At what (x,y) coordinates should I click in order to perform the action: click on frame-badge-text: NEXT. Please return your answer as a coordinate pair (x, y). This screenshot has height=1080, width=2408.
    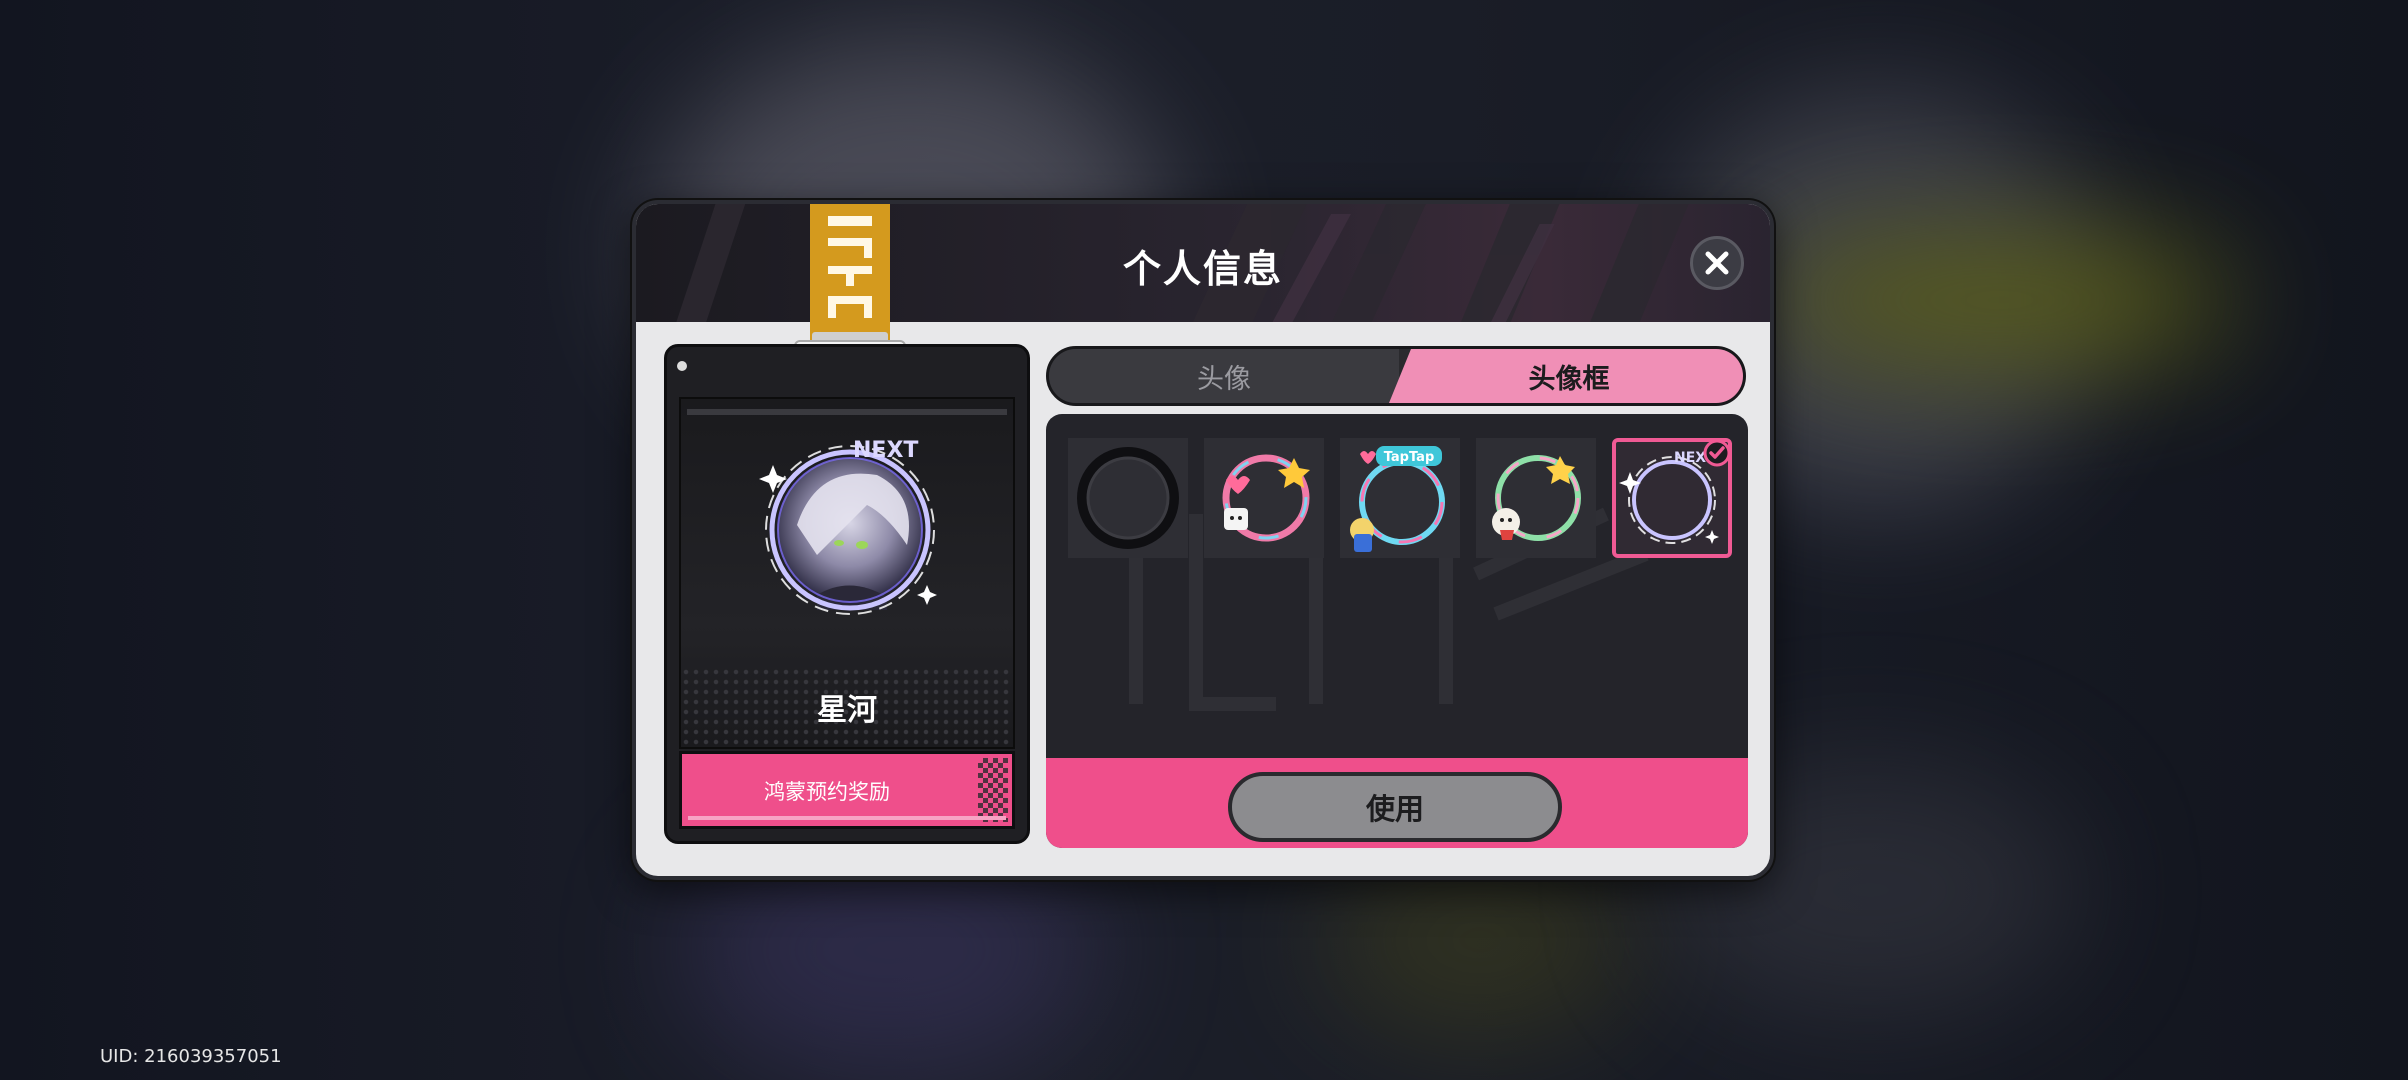
    Looking at the image, I should click on (885, 450).